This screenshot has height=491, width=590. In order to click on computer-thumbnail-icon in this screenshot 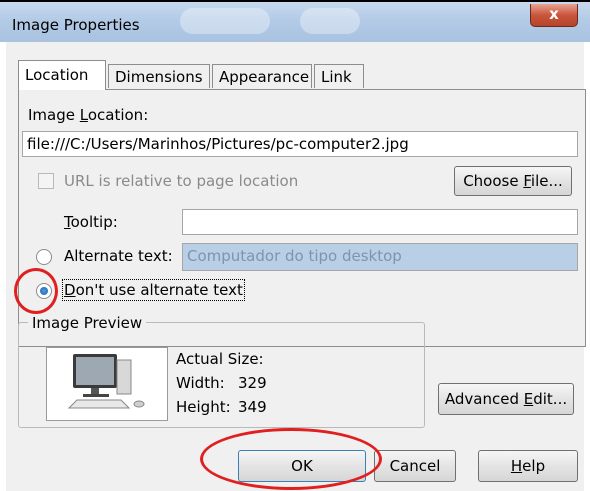, I will do `click(106, 381)`.